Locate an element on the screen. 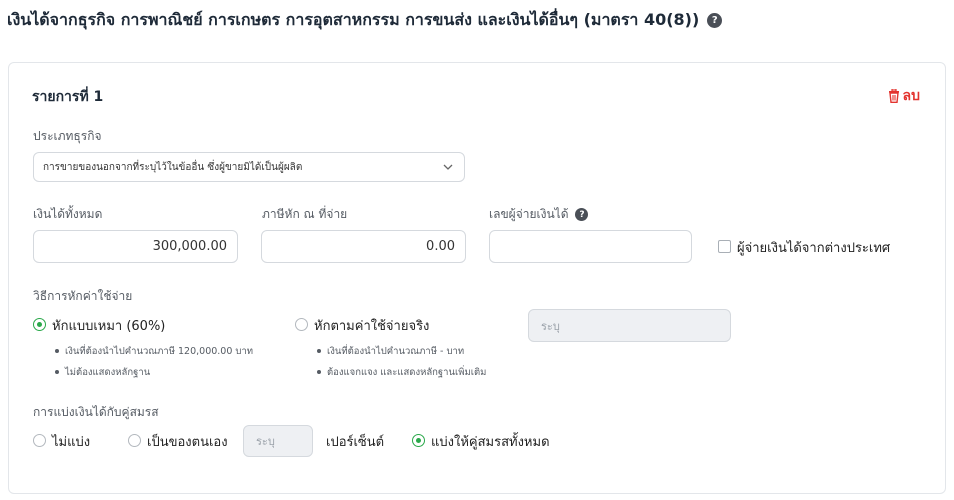 The height and width of the screenshot is (500, 954). actual-expense-input: ระบุ is located at coordinates (629, 325).